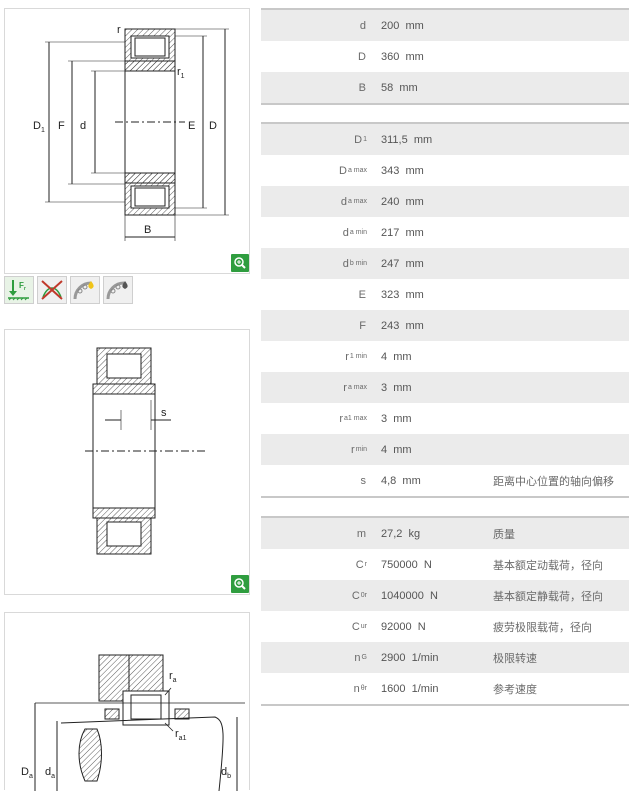 The image size is (629, 794). What do you see at coordinates (515, 689) in the screenshot?
I see `row-description: 参考速度` at bounding box center [515, 689].